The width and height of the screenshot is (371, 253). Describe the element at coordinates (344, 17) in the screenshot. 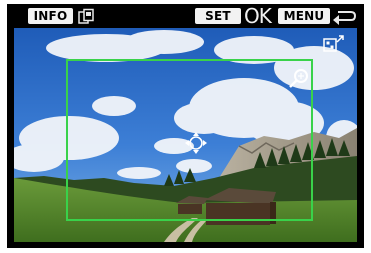

I see `return-arrow-icon` at that location.